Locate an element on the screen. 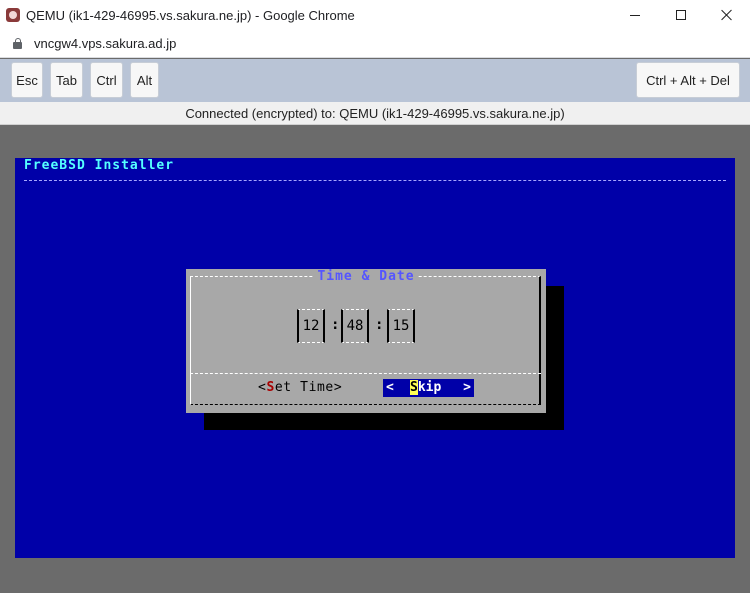  set-time-hotkey: S is located at coordinates (270, 387).